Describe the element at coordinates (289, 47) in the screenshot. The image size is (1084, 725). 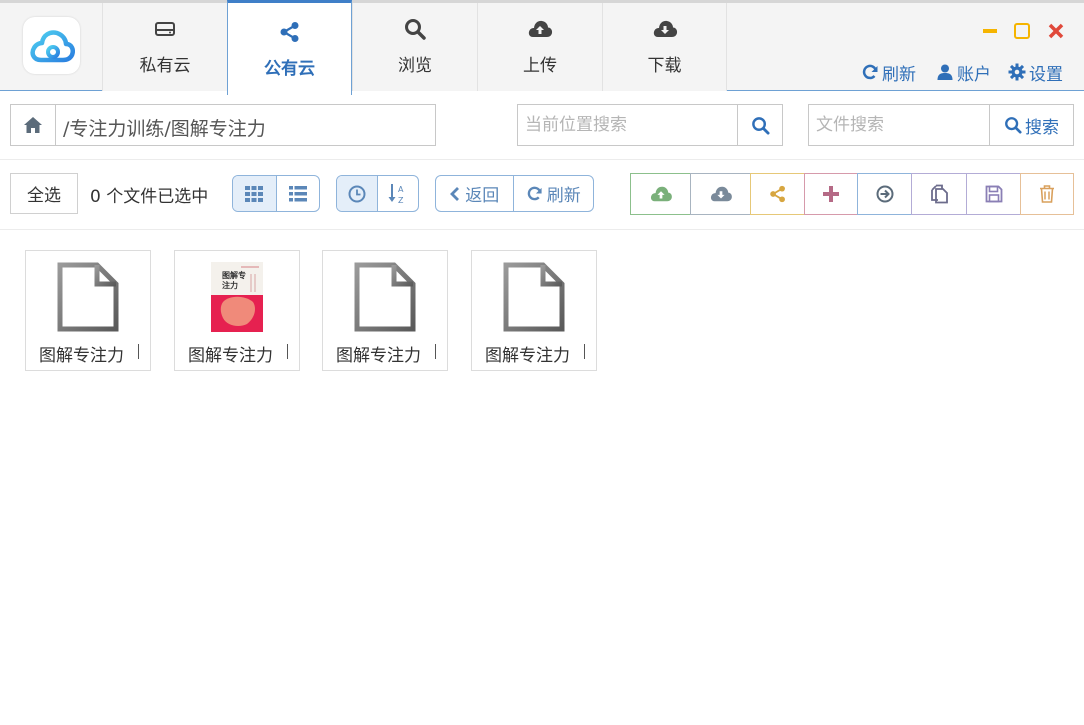
I see `tab-public-cloud: 公有云` at that location.